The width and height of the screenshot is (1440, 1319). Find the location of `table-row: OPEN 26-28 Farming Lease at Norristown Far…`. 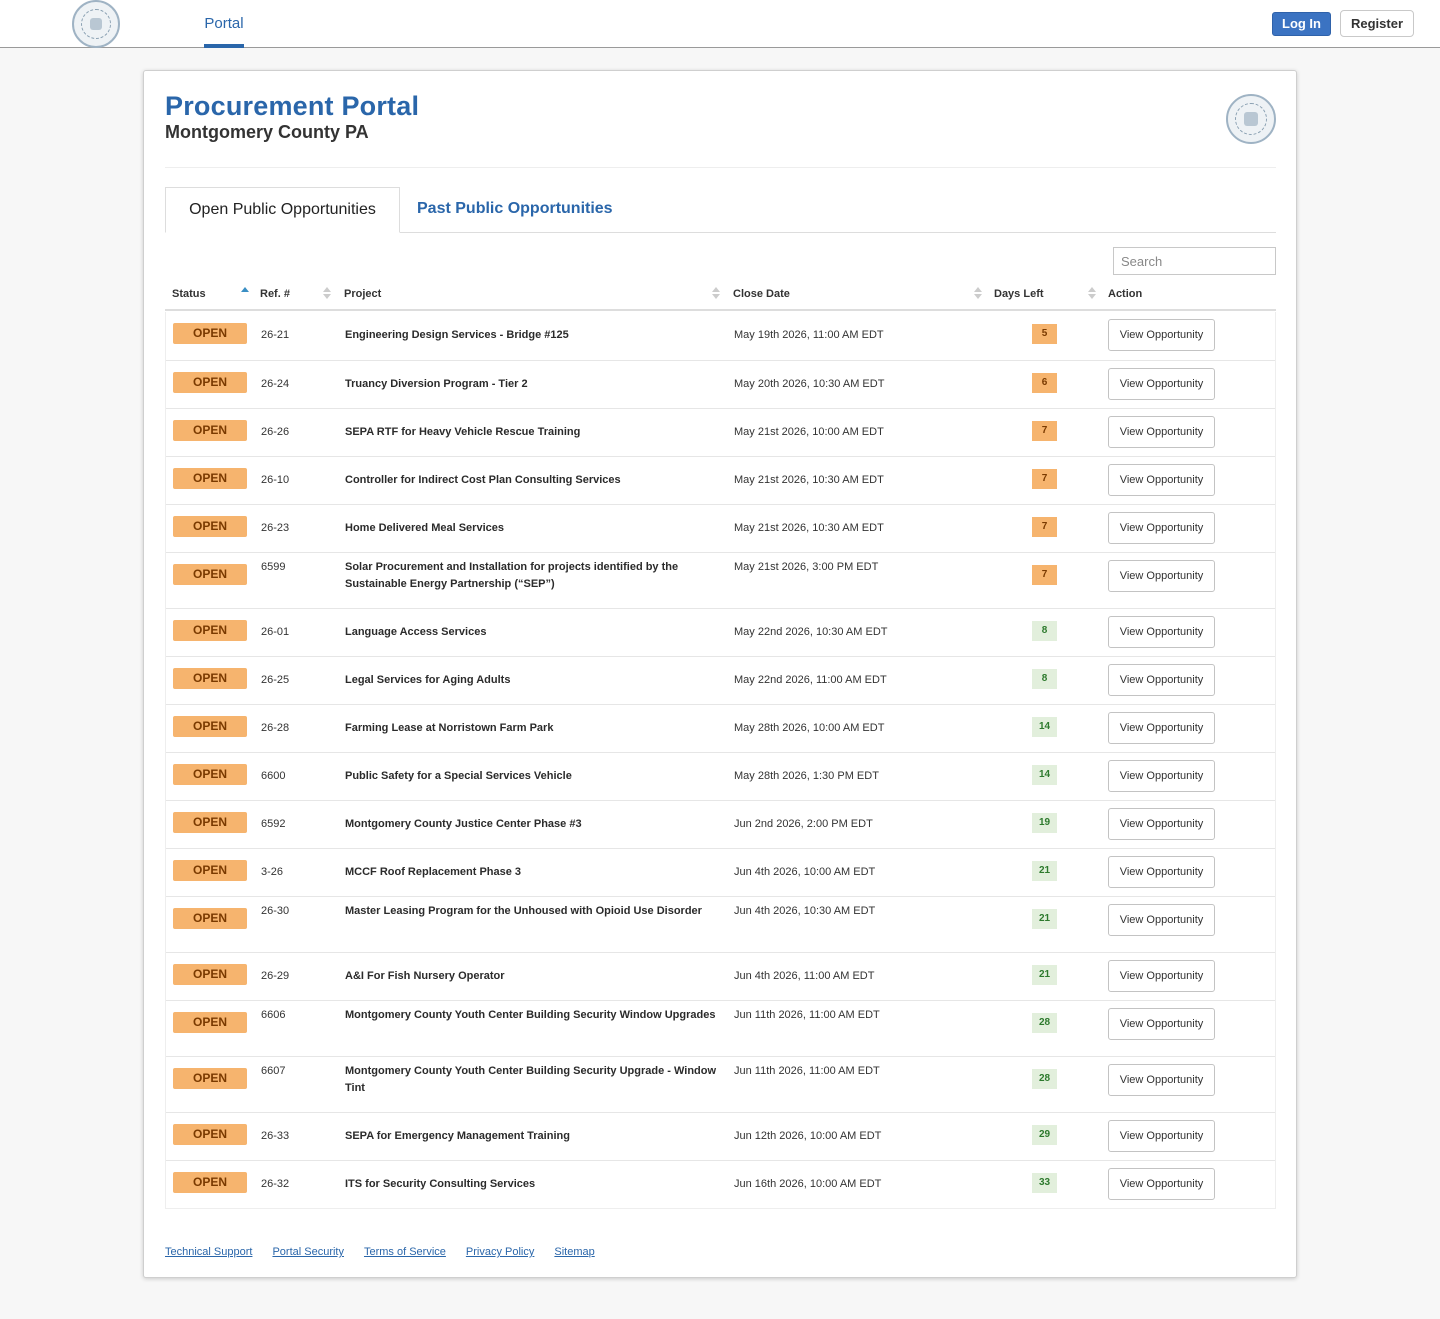

table-row: OPEN 26-28 Farming Lease at Norristown Far… is located at coordinates (720, 728).